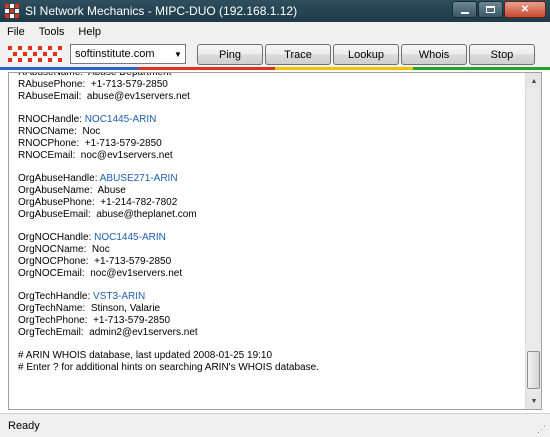  Describe the element at coordinates (230, 54) in the screenshot. I see `ping-button: Ping` at that location.